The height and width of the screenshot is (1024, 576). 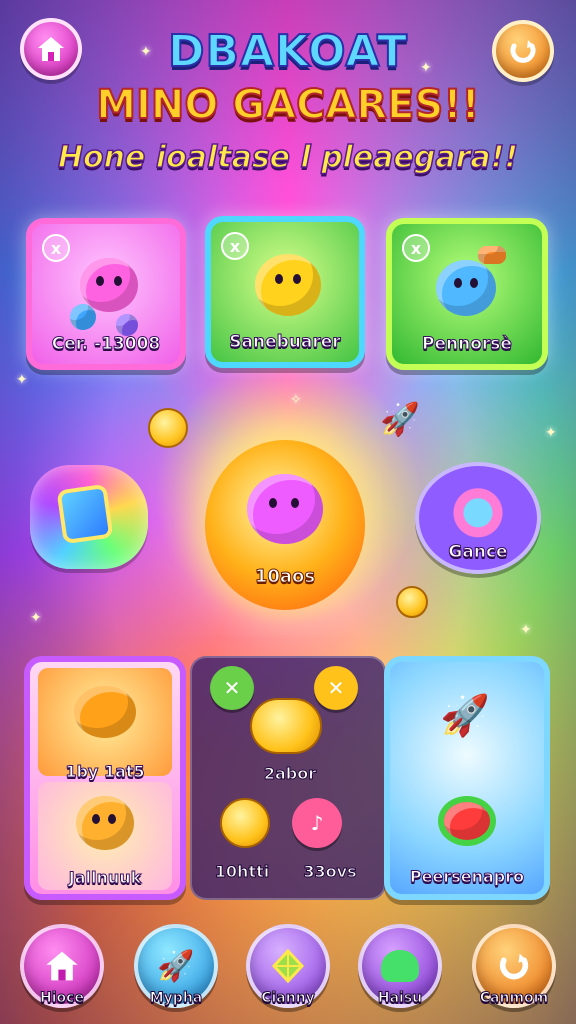 I want to click on game-title-line1: DBAKOAT, so click(x=288, y=51).